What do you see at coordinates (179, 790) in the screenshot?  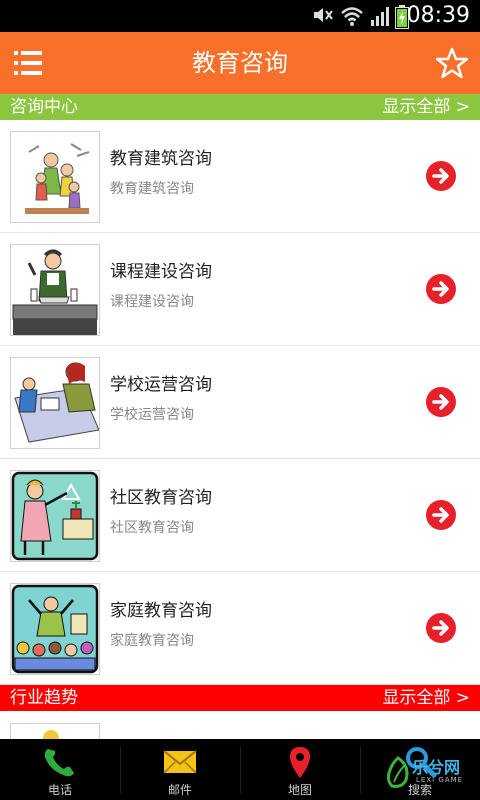 I see `tab-label: 邮件` at bounding box center [179, 790].